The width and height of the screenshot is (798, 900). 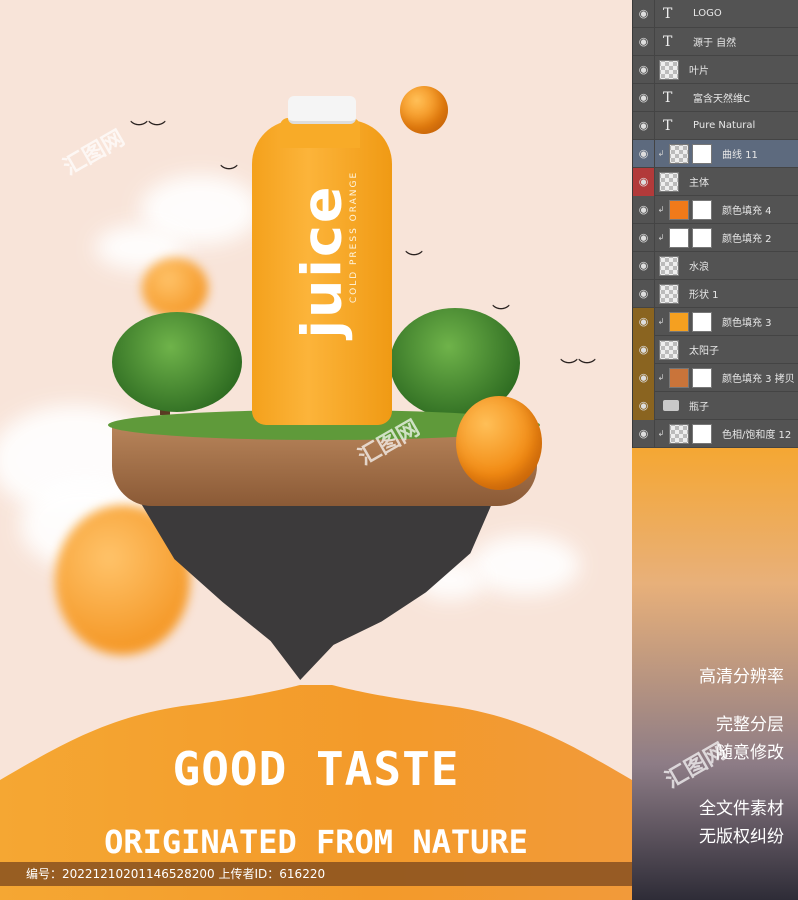 I want to click on feature-no-copyright: 无版权纠纷, so click(x=741, y=837).